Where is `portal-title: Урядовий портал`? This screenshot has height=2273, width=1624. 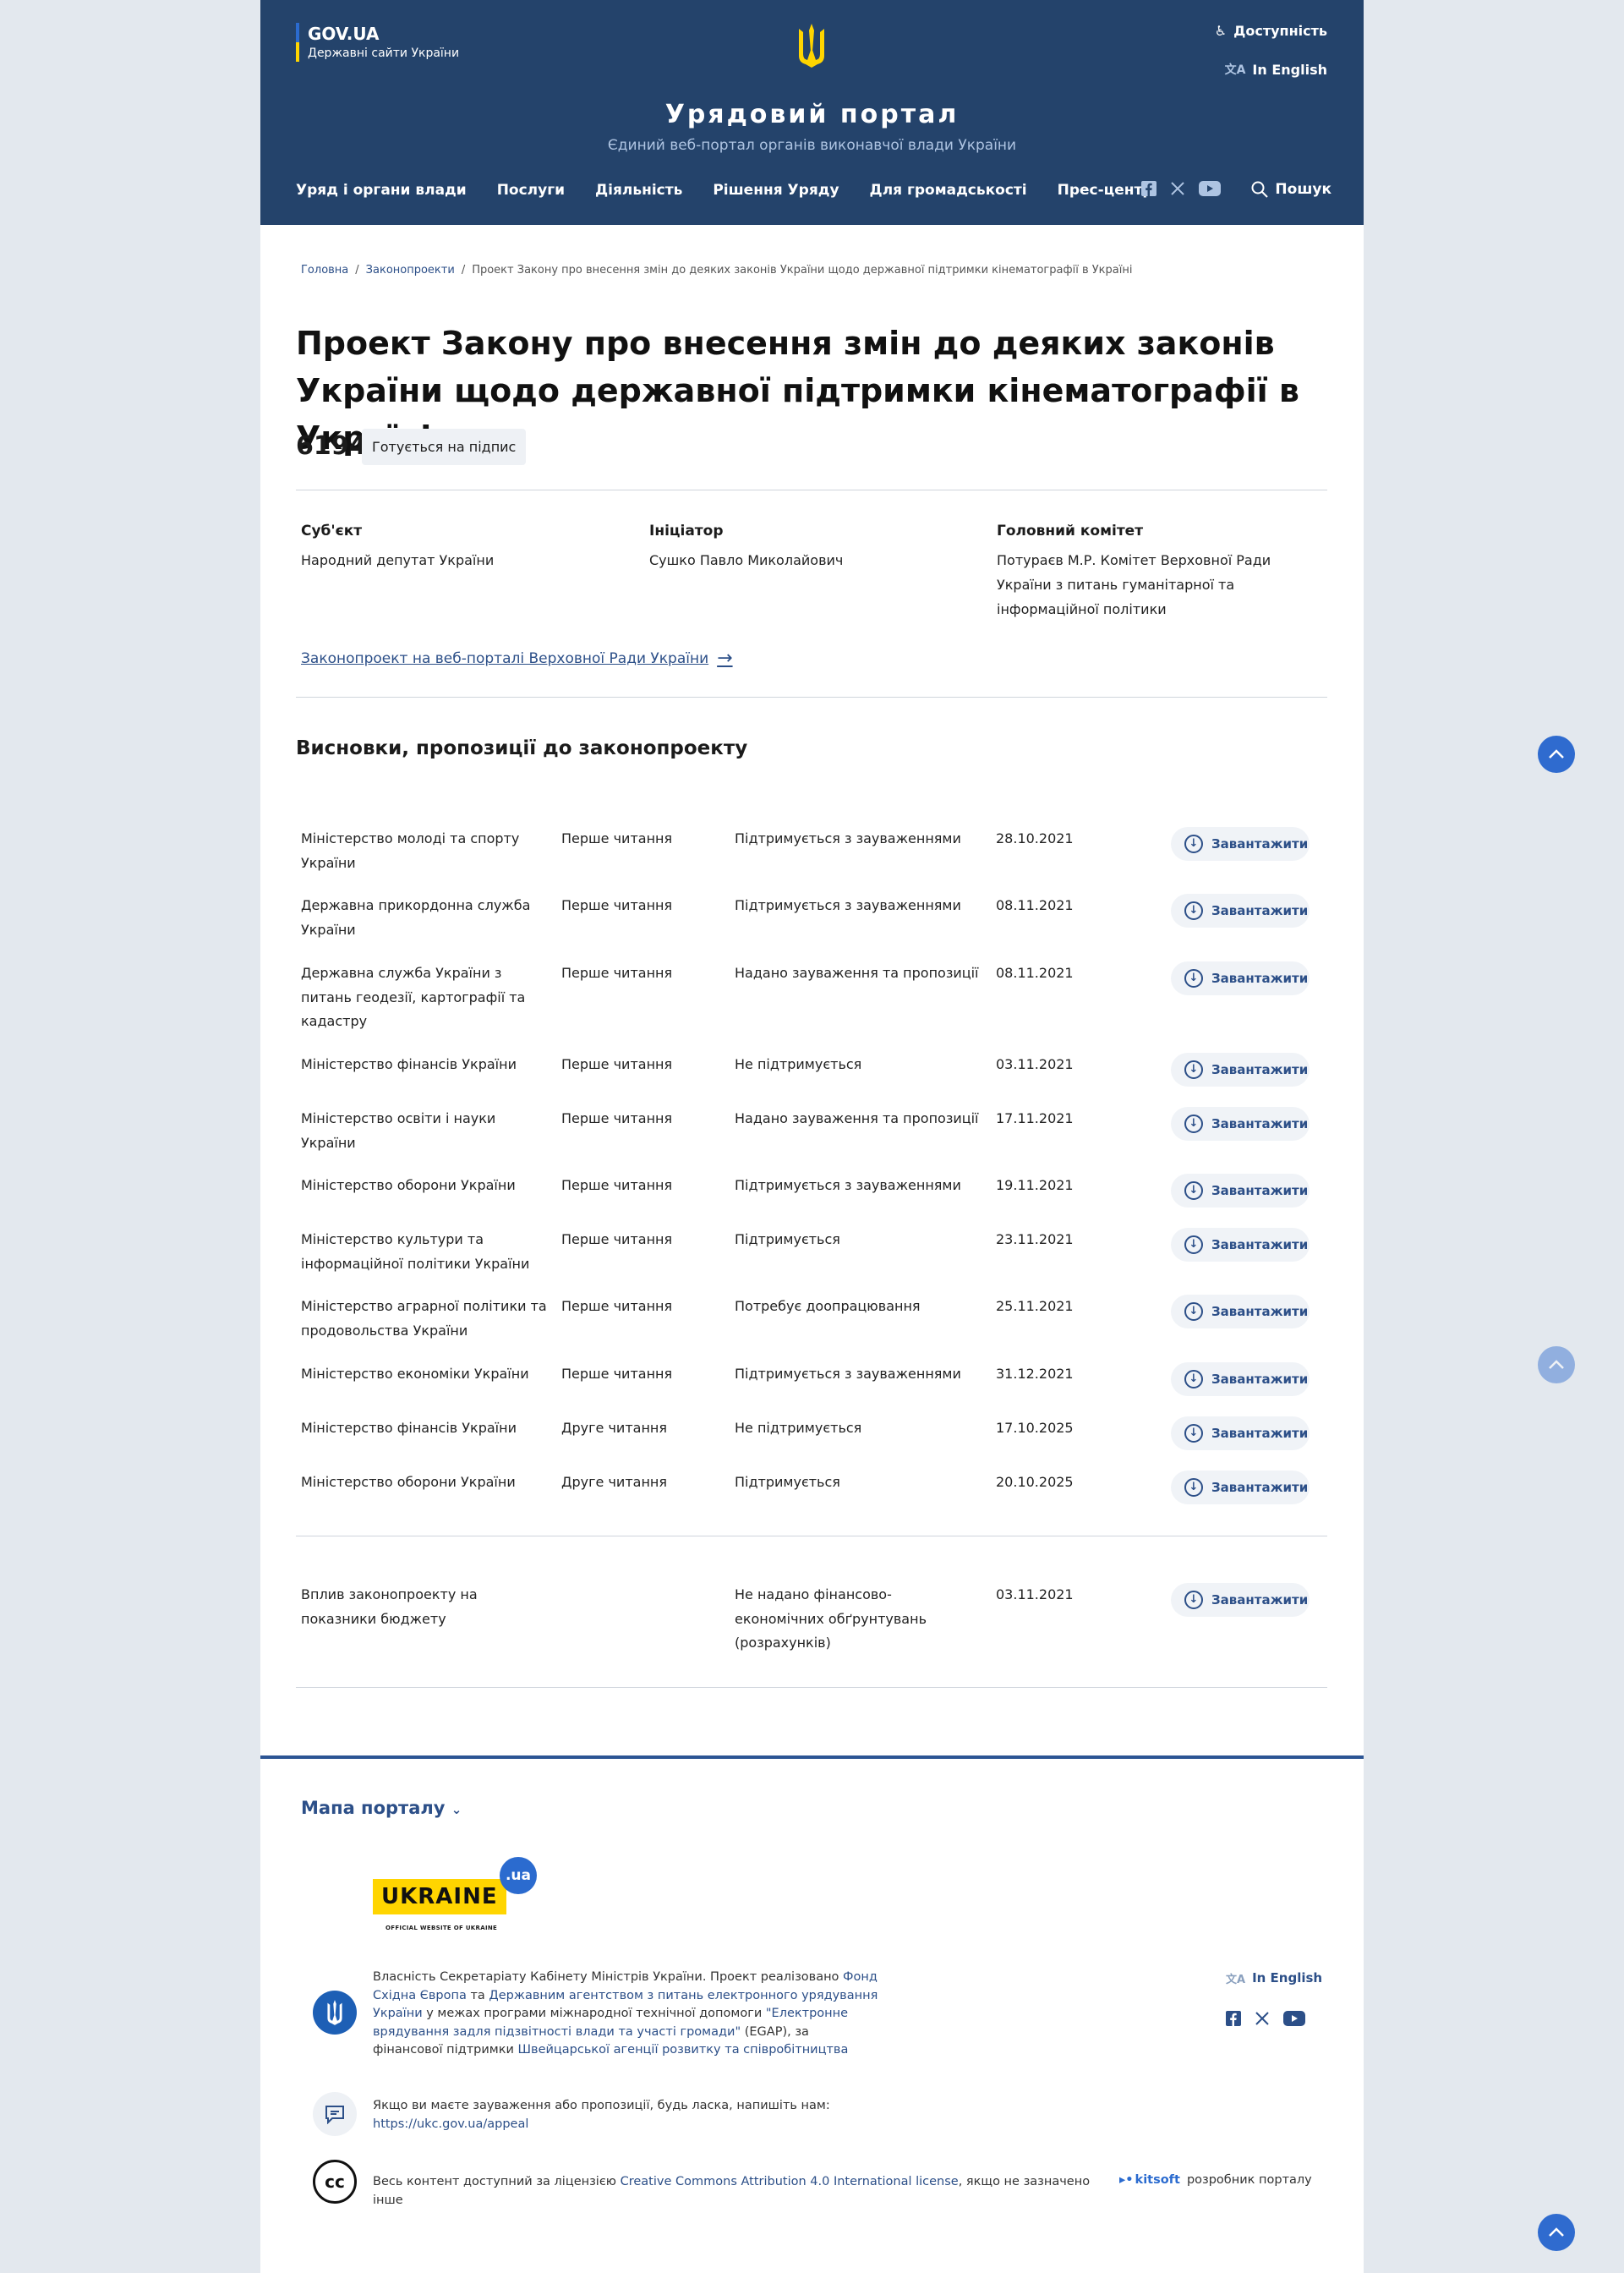 portal-title: Урядовий портал is located at coordinates (812, 114).